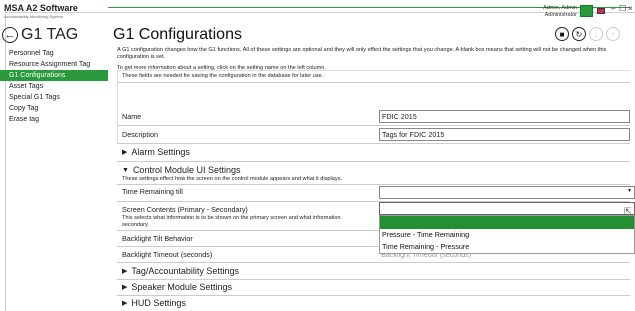  I want to click on back-arrow-icon: ←, so click(10, 35).